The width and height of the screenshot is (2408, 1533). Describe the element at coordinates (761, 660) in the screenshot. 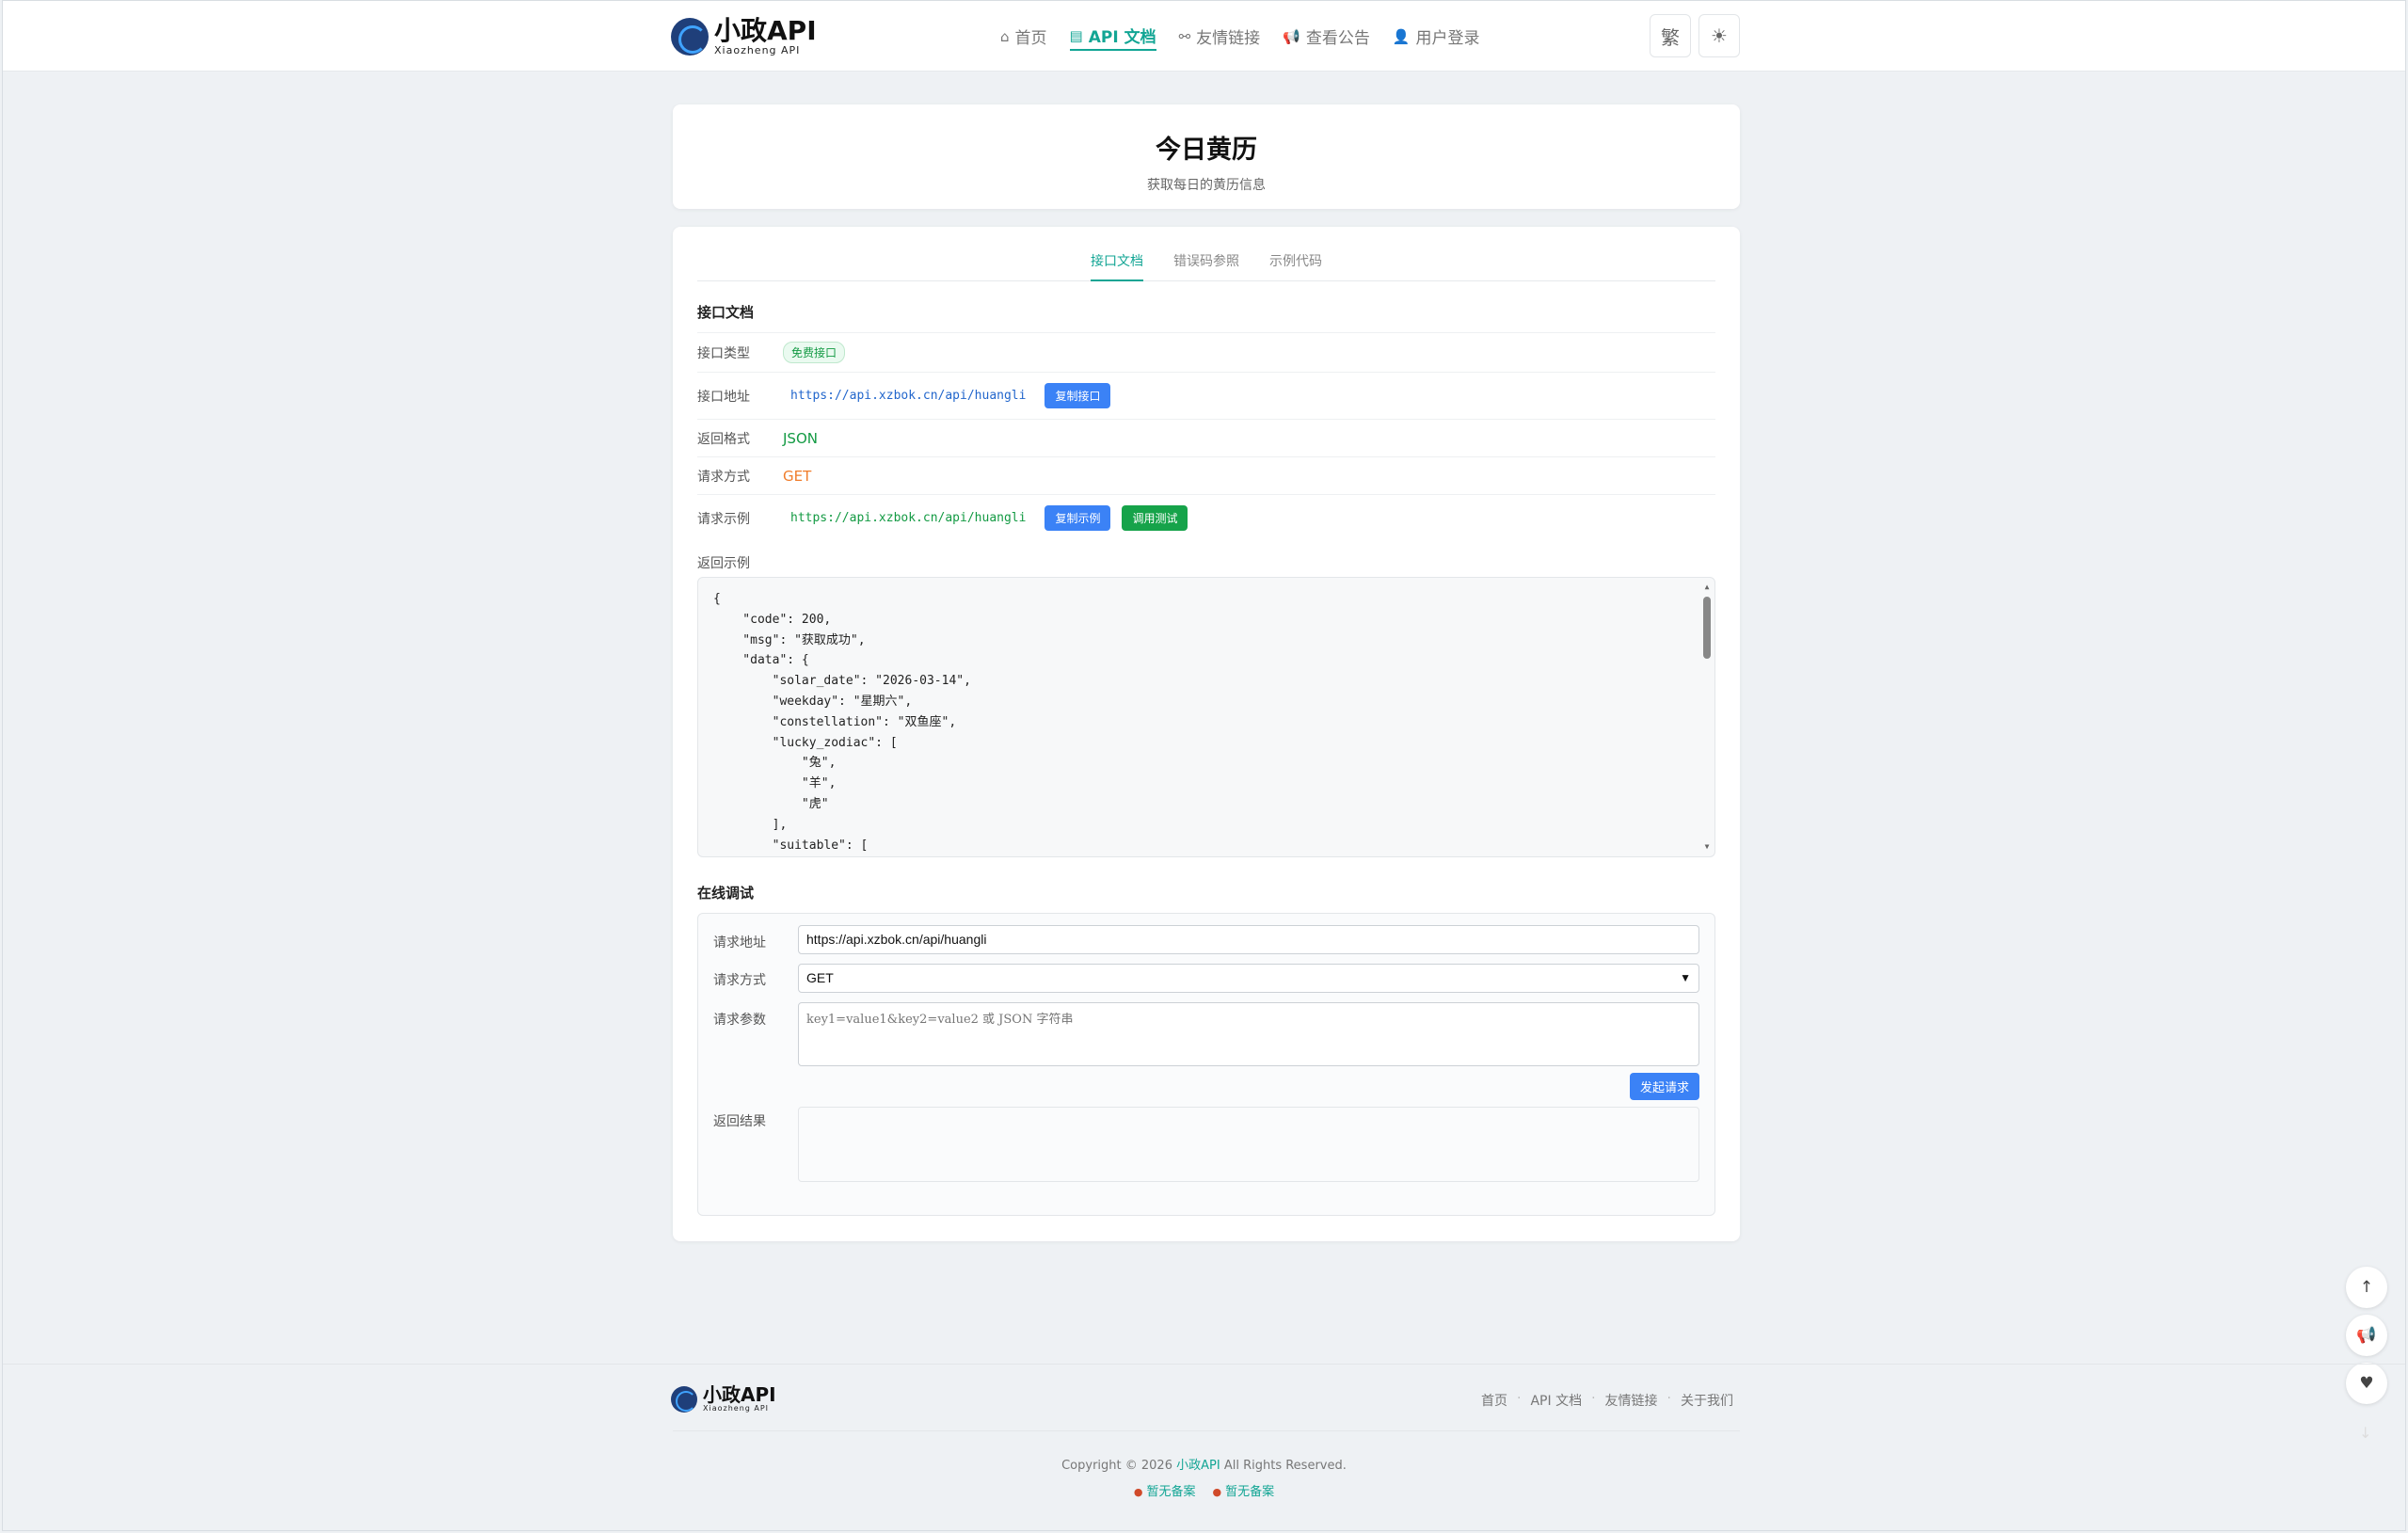

I see `code-line: "data": {` at that location.